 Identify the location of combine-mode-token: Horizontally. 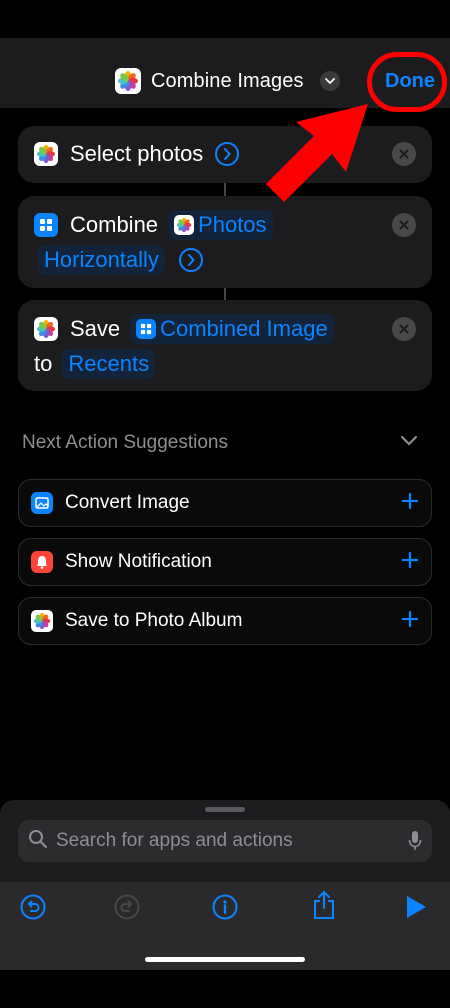
(101, 260).